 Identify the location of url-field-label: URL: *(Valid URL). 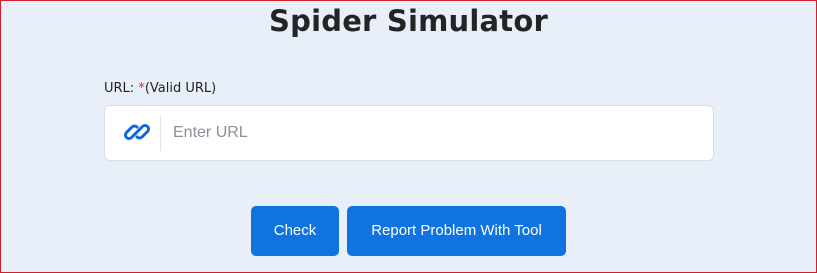
(160, 89).